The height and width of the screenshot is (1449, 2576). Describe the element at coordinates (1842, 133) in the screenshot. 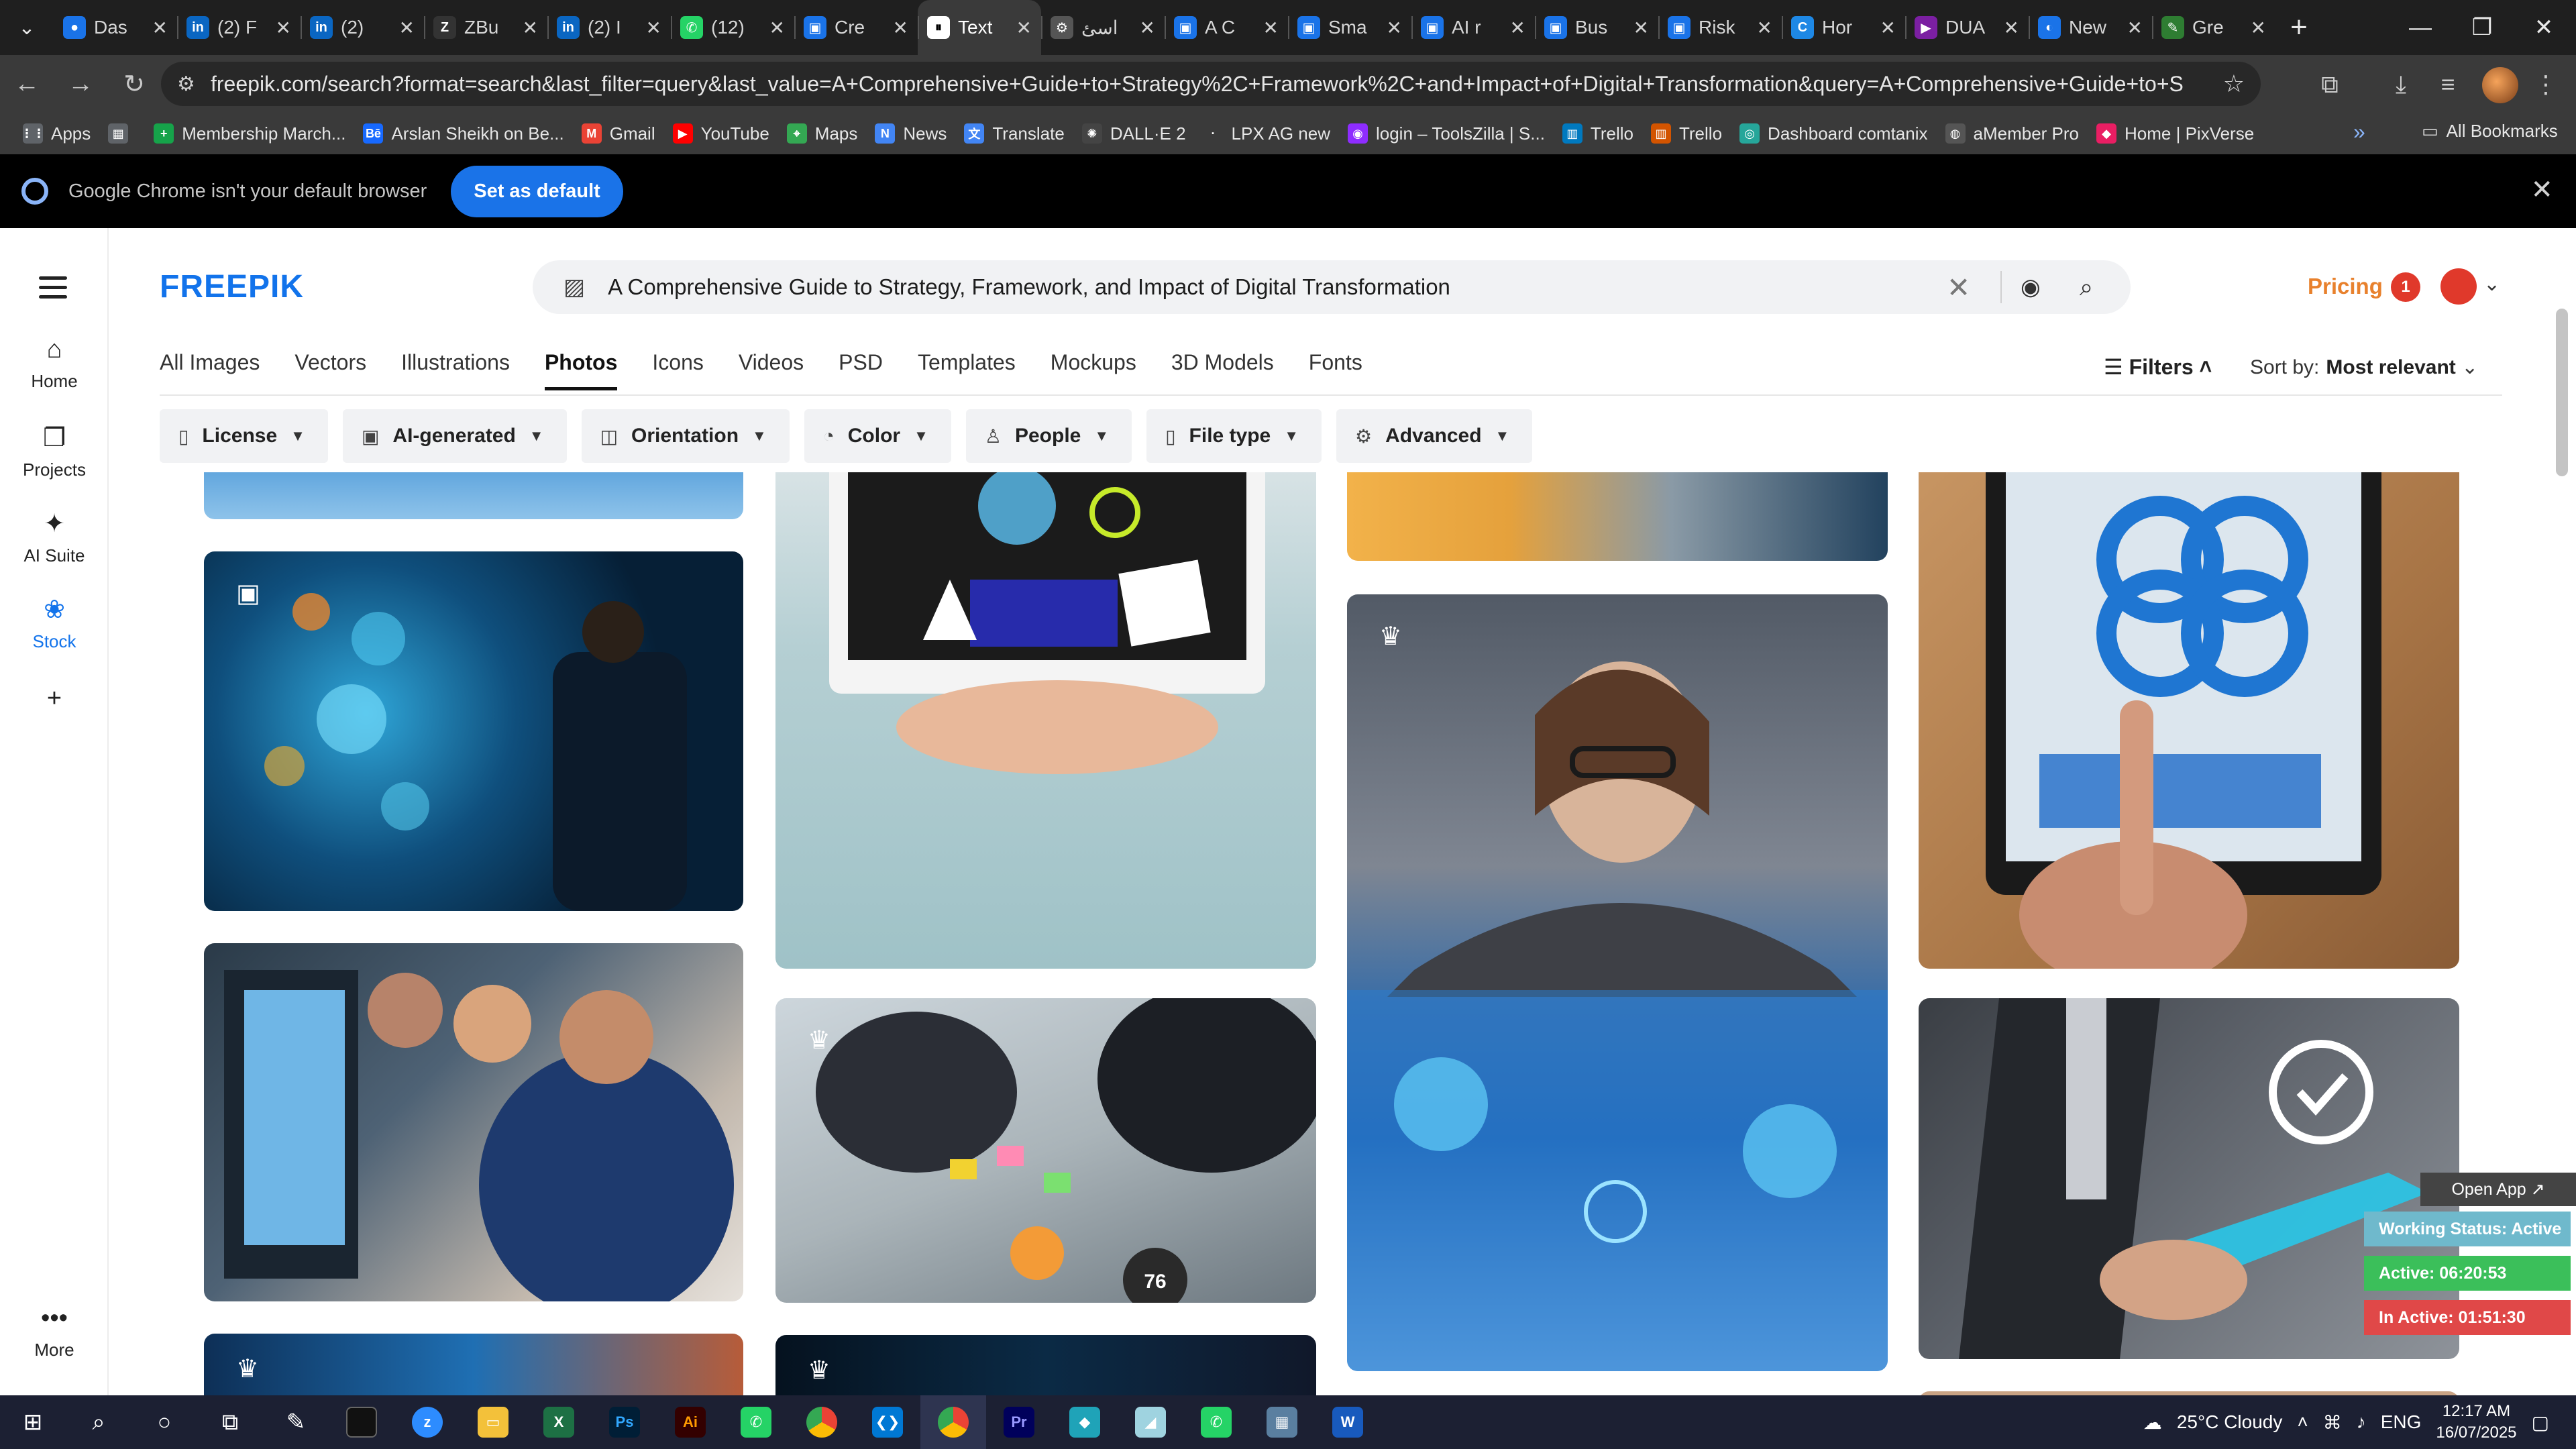

I see `bookmark-item: ◎ Dashboard comtanix` at that location.